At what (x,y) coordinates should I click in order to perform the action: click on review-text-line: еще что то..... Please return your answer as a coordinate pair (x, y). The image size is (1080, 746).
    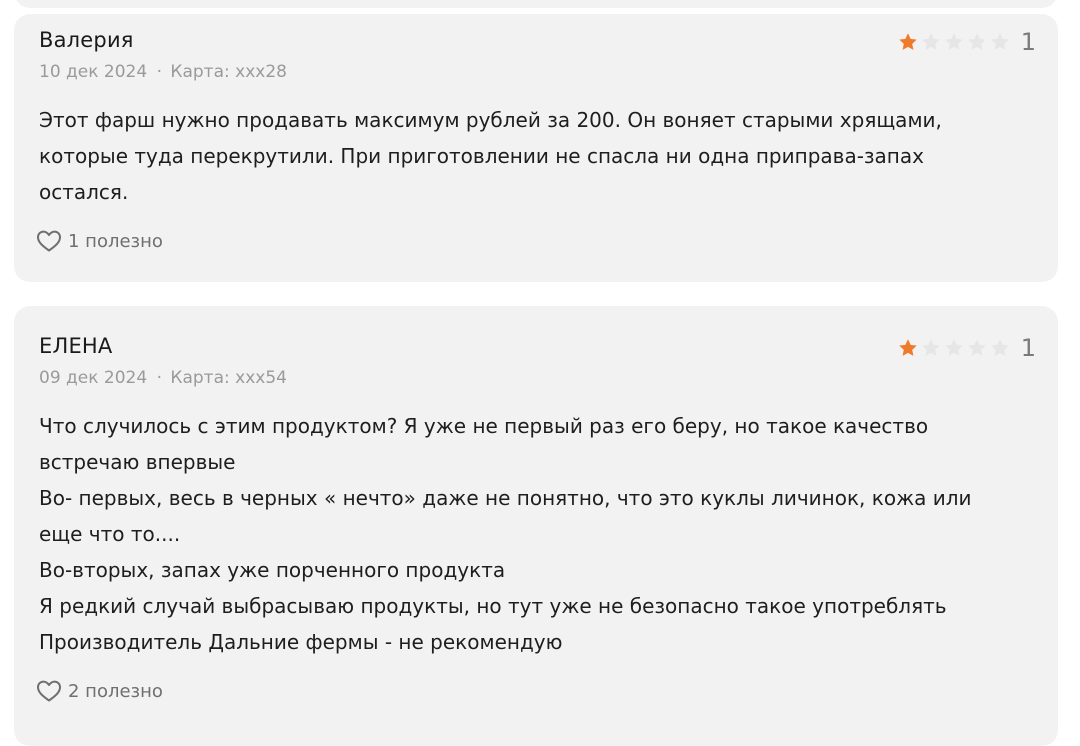
    Looking at the image, I should click on (110, 534).